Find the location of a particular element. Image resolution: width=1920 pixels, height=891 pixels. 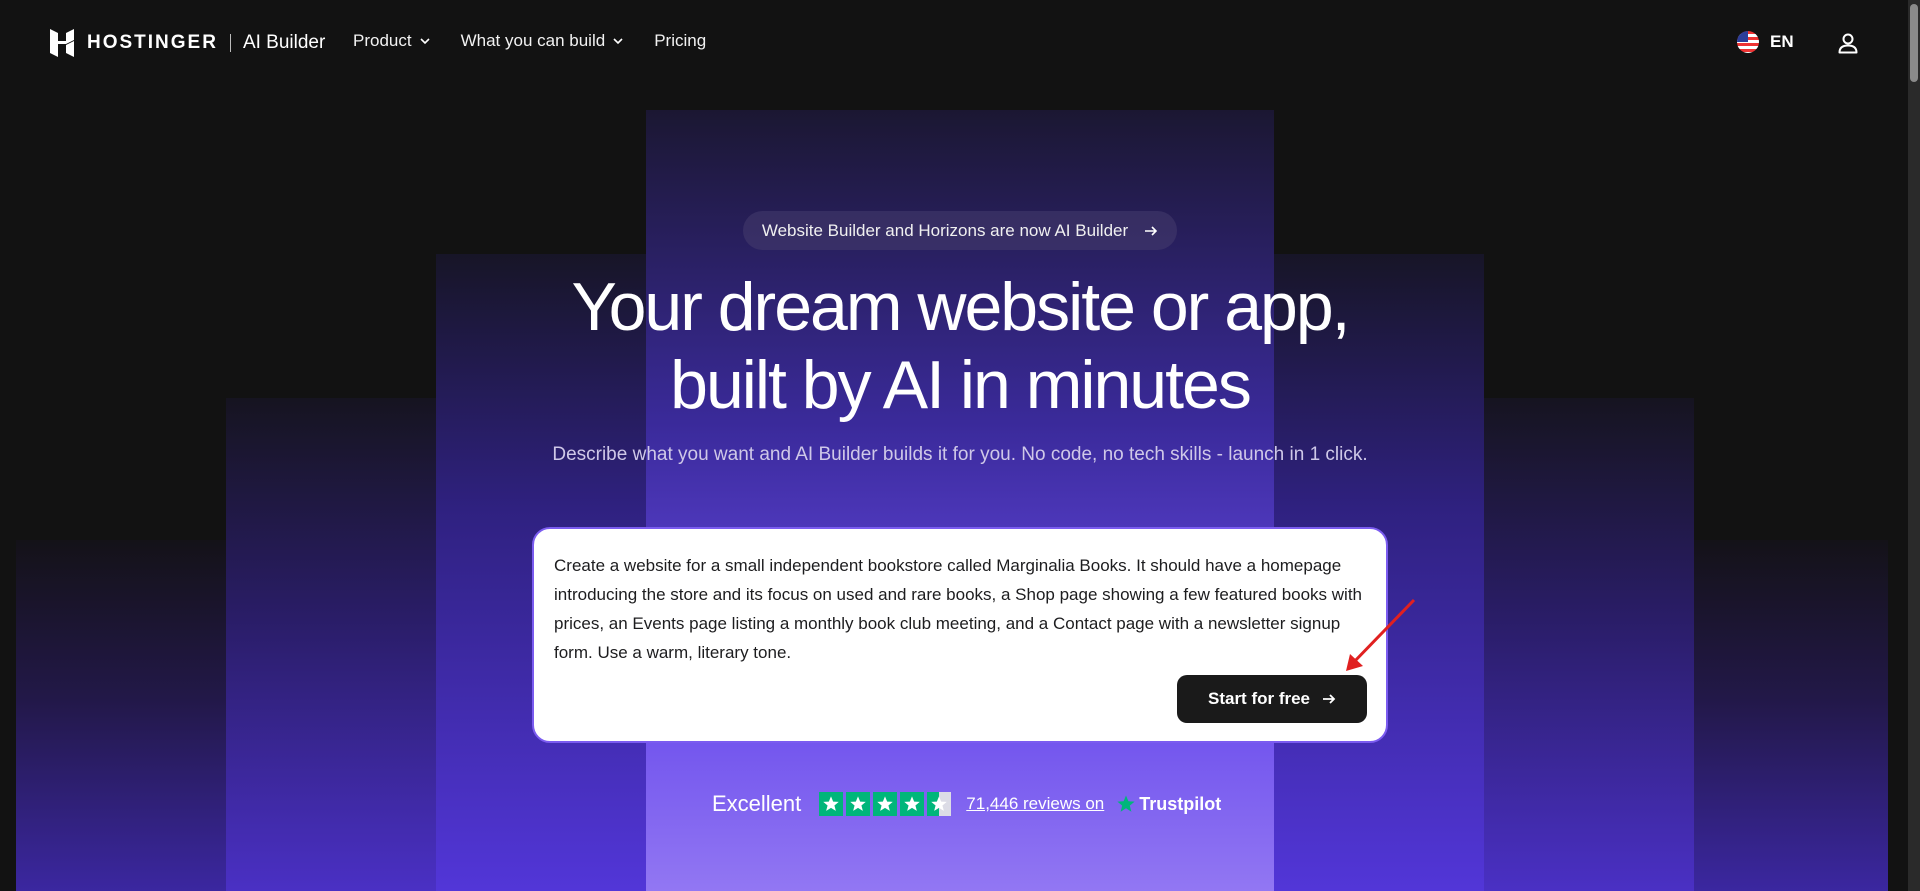

scrollbar-thumb is located at coordinates (1914, 43).